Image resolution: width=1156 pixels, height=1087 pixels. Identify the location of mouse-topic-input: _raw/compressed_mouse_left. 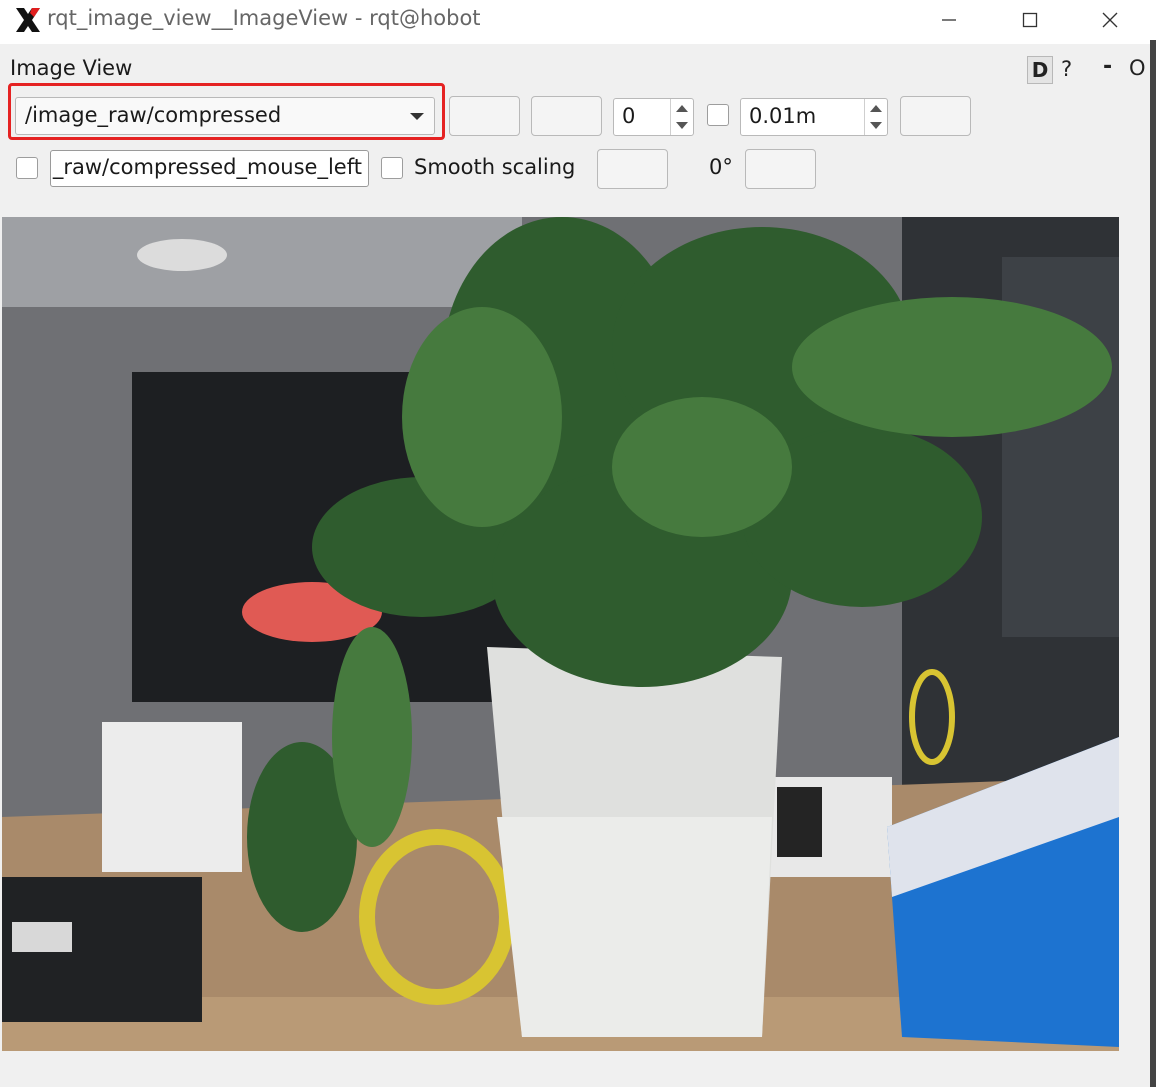
(209, 168).